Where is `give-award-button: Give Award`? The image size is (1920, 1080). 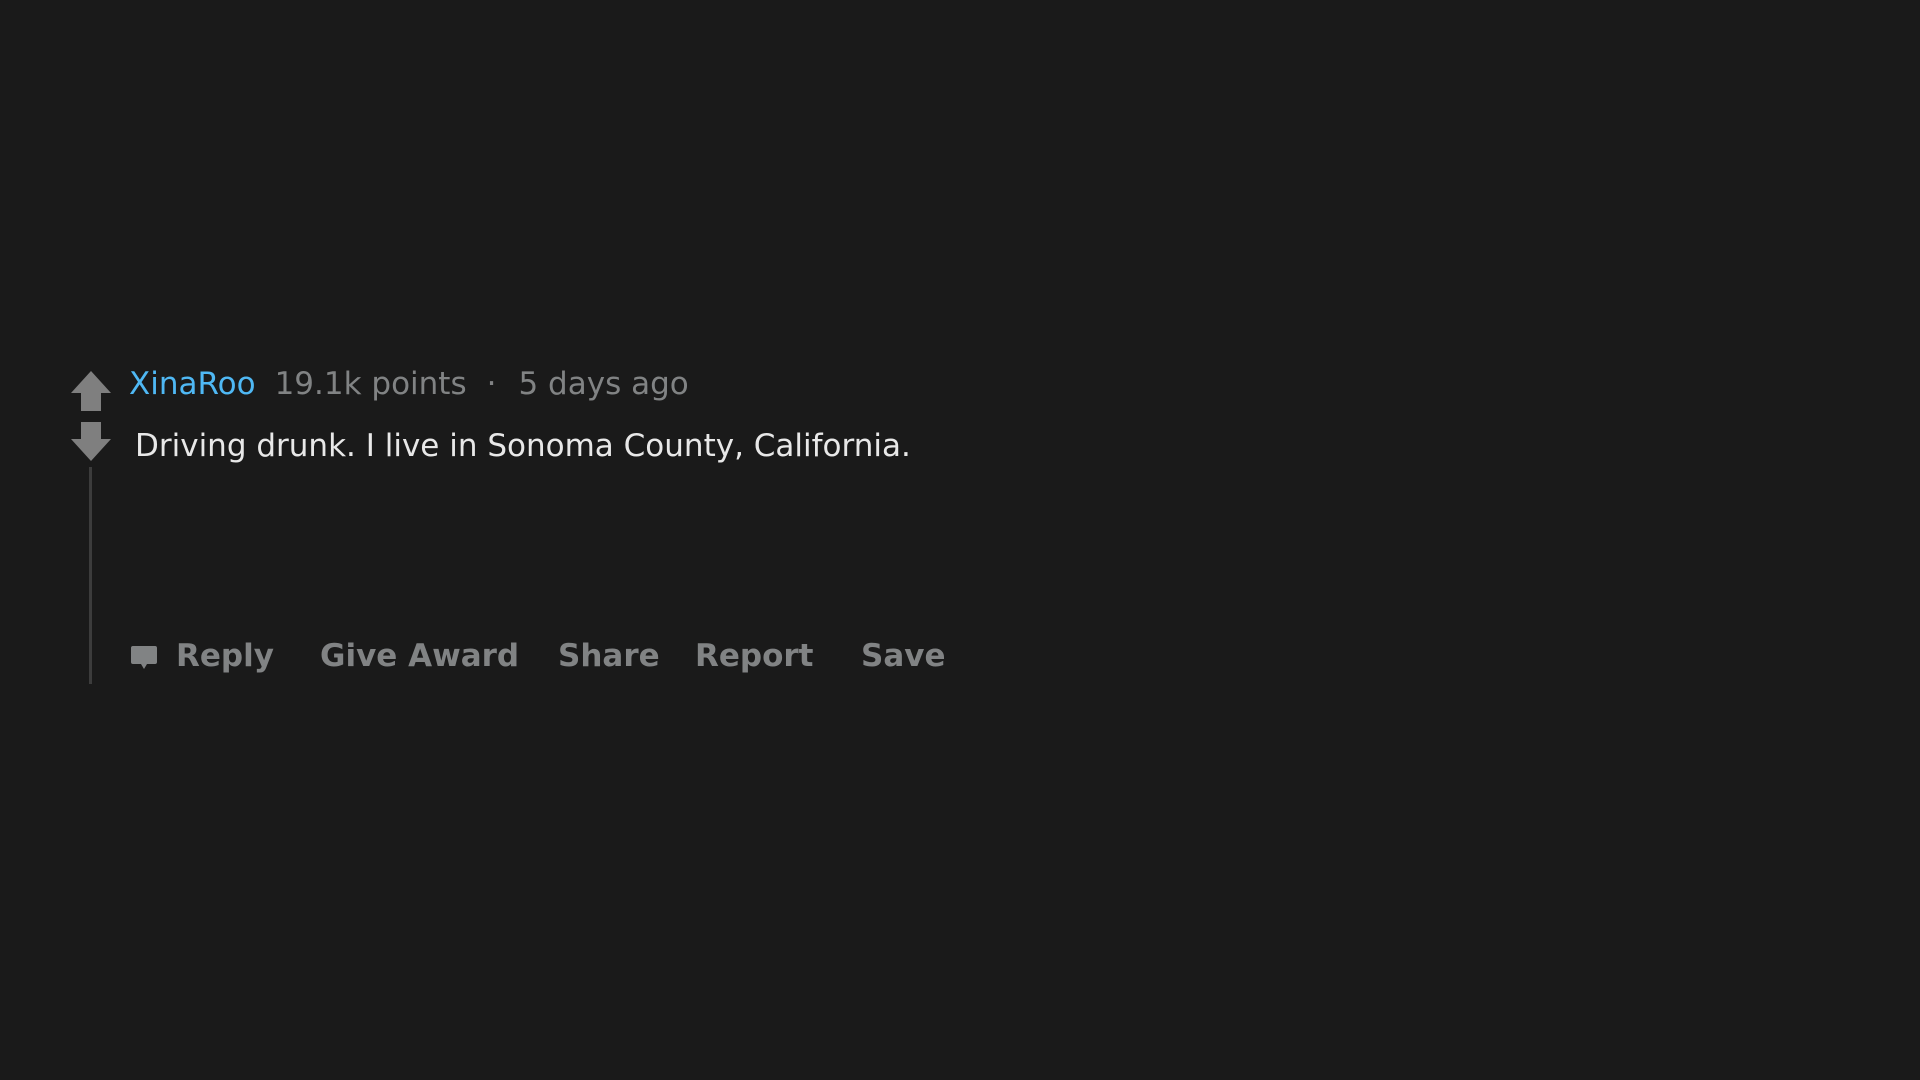 give-award-button: Give Award is located at coordinates (419, 656).